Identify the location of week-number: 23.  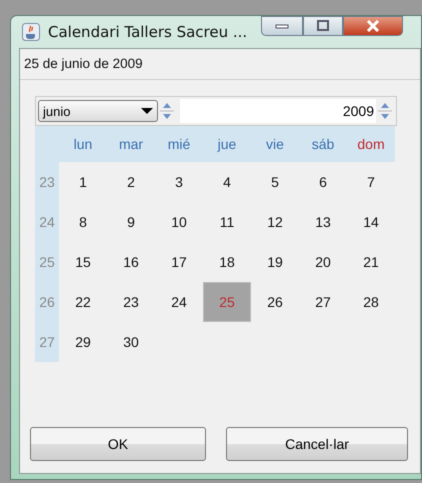
(47, 182).